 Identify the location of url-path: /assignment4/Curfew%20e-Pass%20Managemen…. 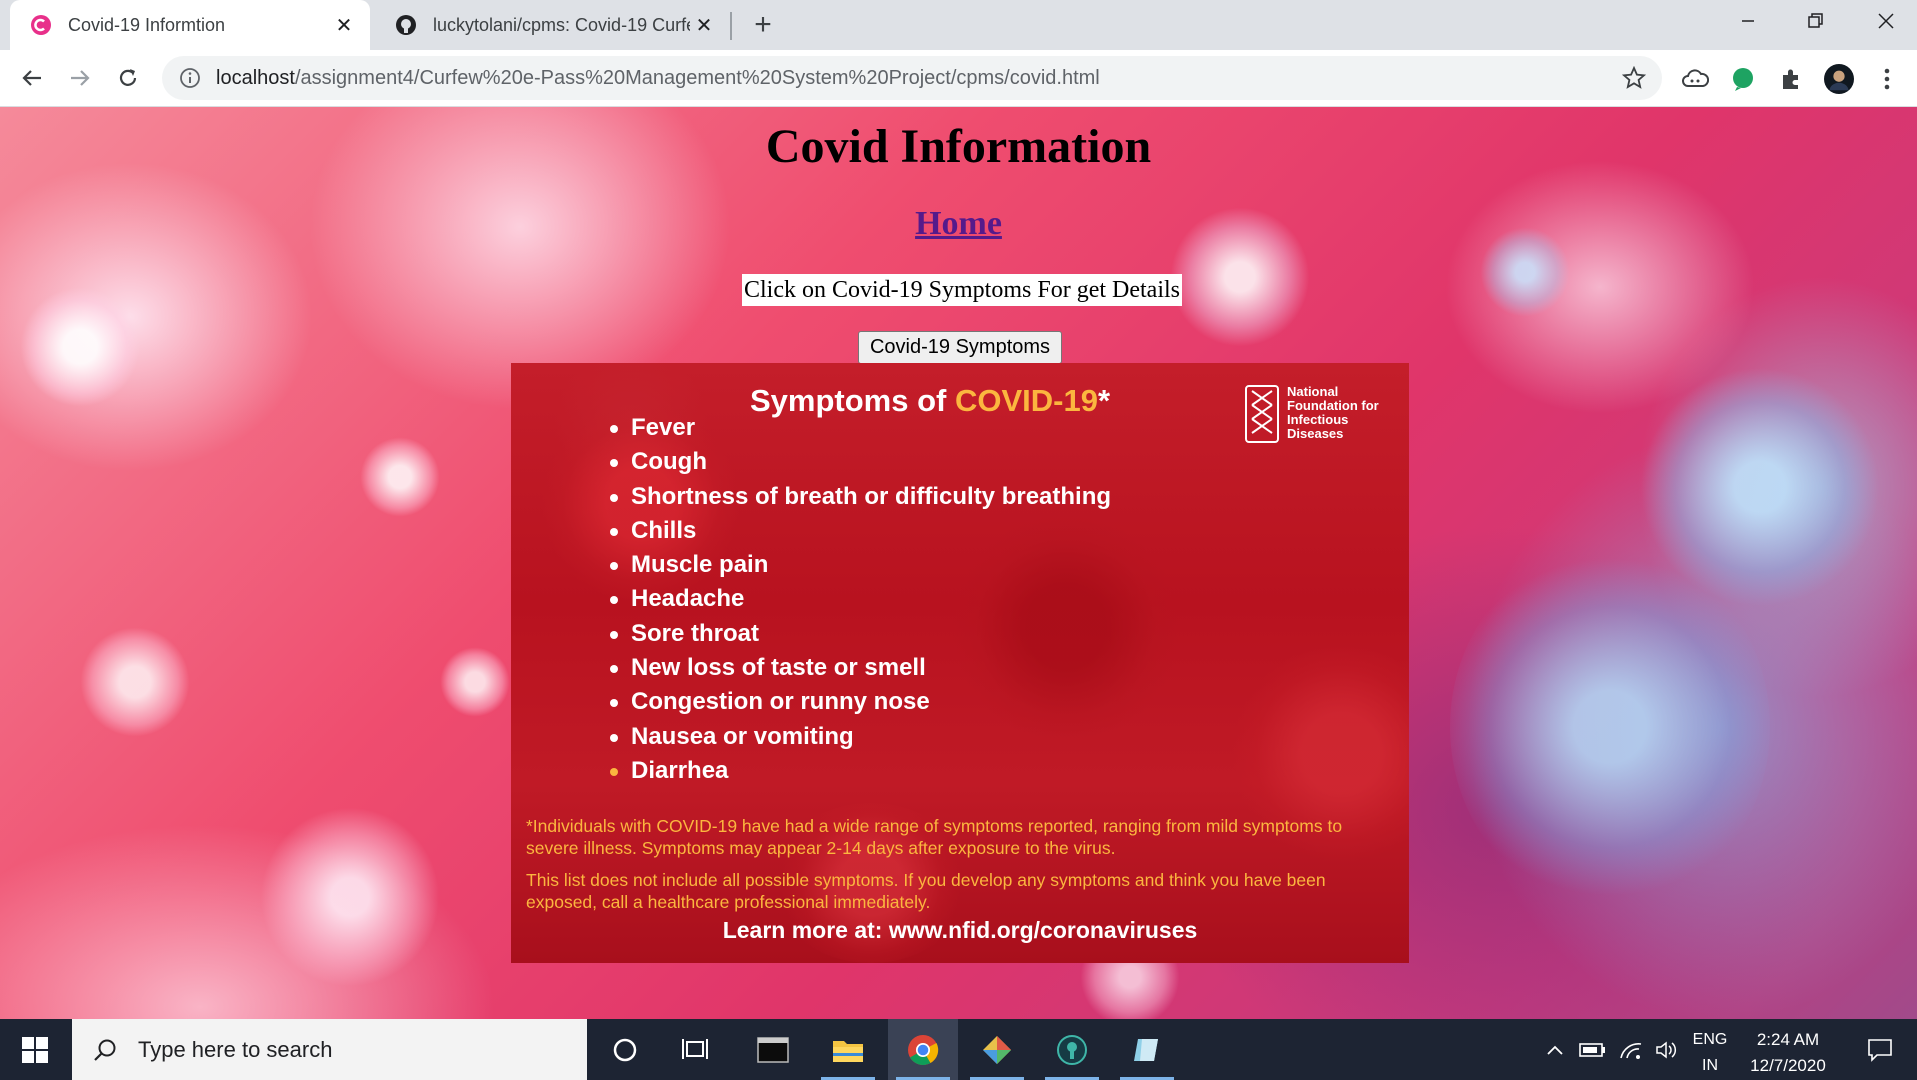
(697, 77).